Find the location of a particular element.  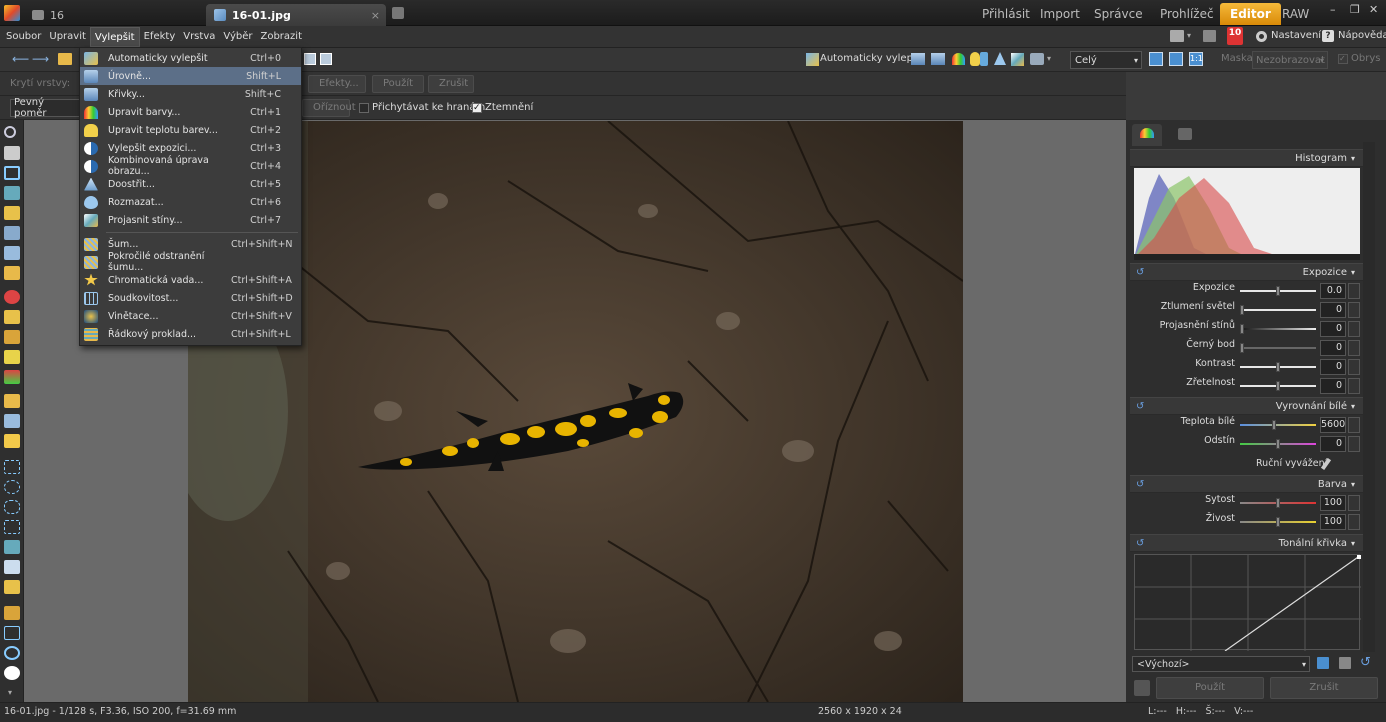

panel-scrollbar is located at coordinates (1369, 397).